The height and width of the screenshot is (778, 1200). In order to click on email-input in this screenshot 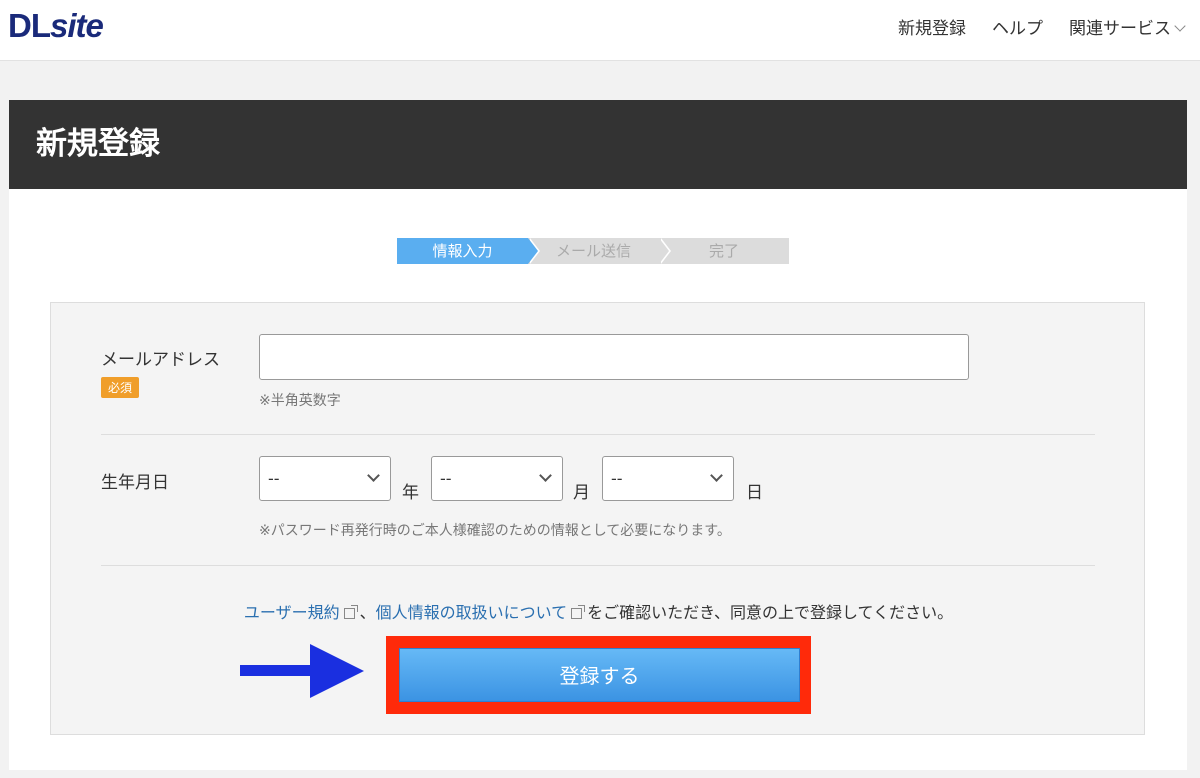, I will do `click(614, 357)`.